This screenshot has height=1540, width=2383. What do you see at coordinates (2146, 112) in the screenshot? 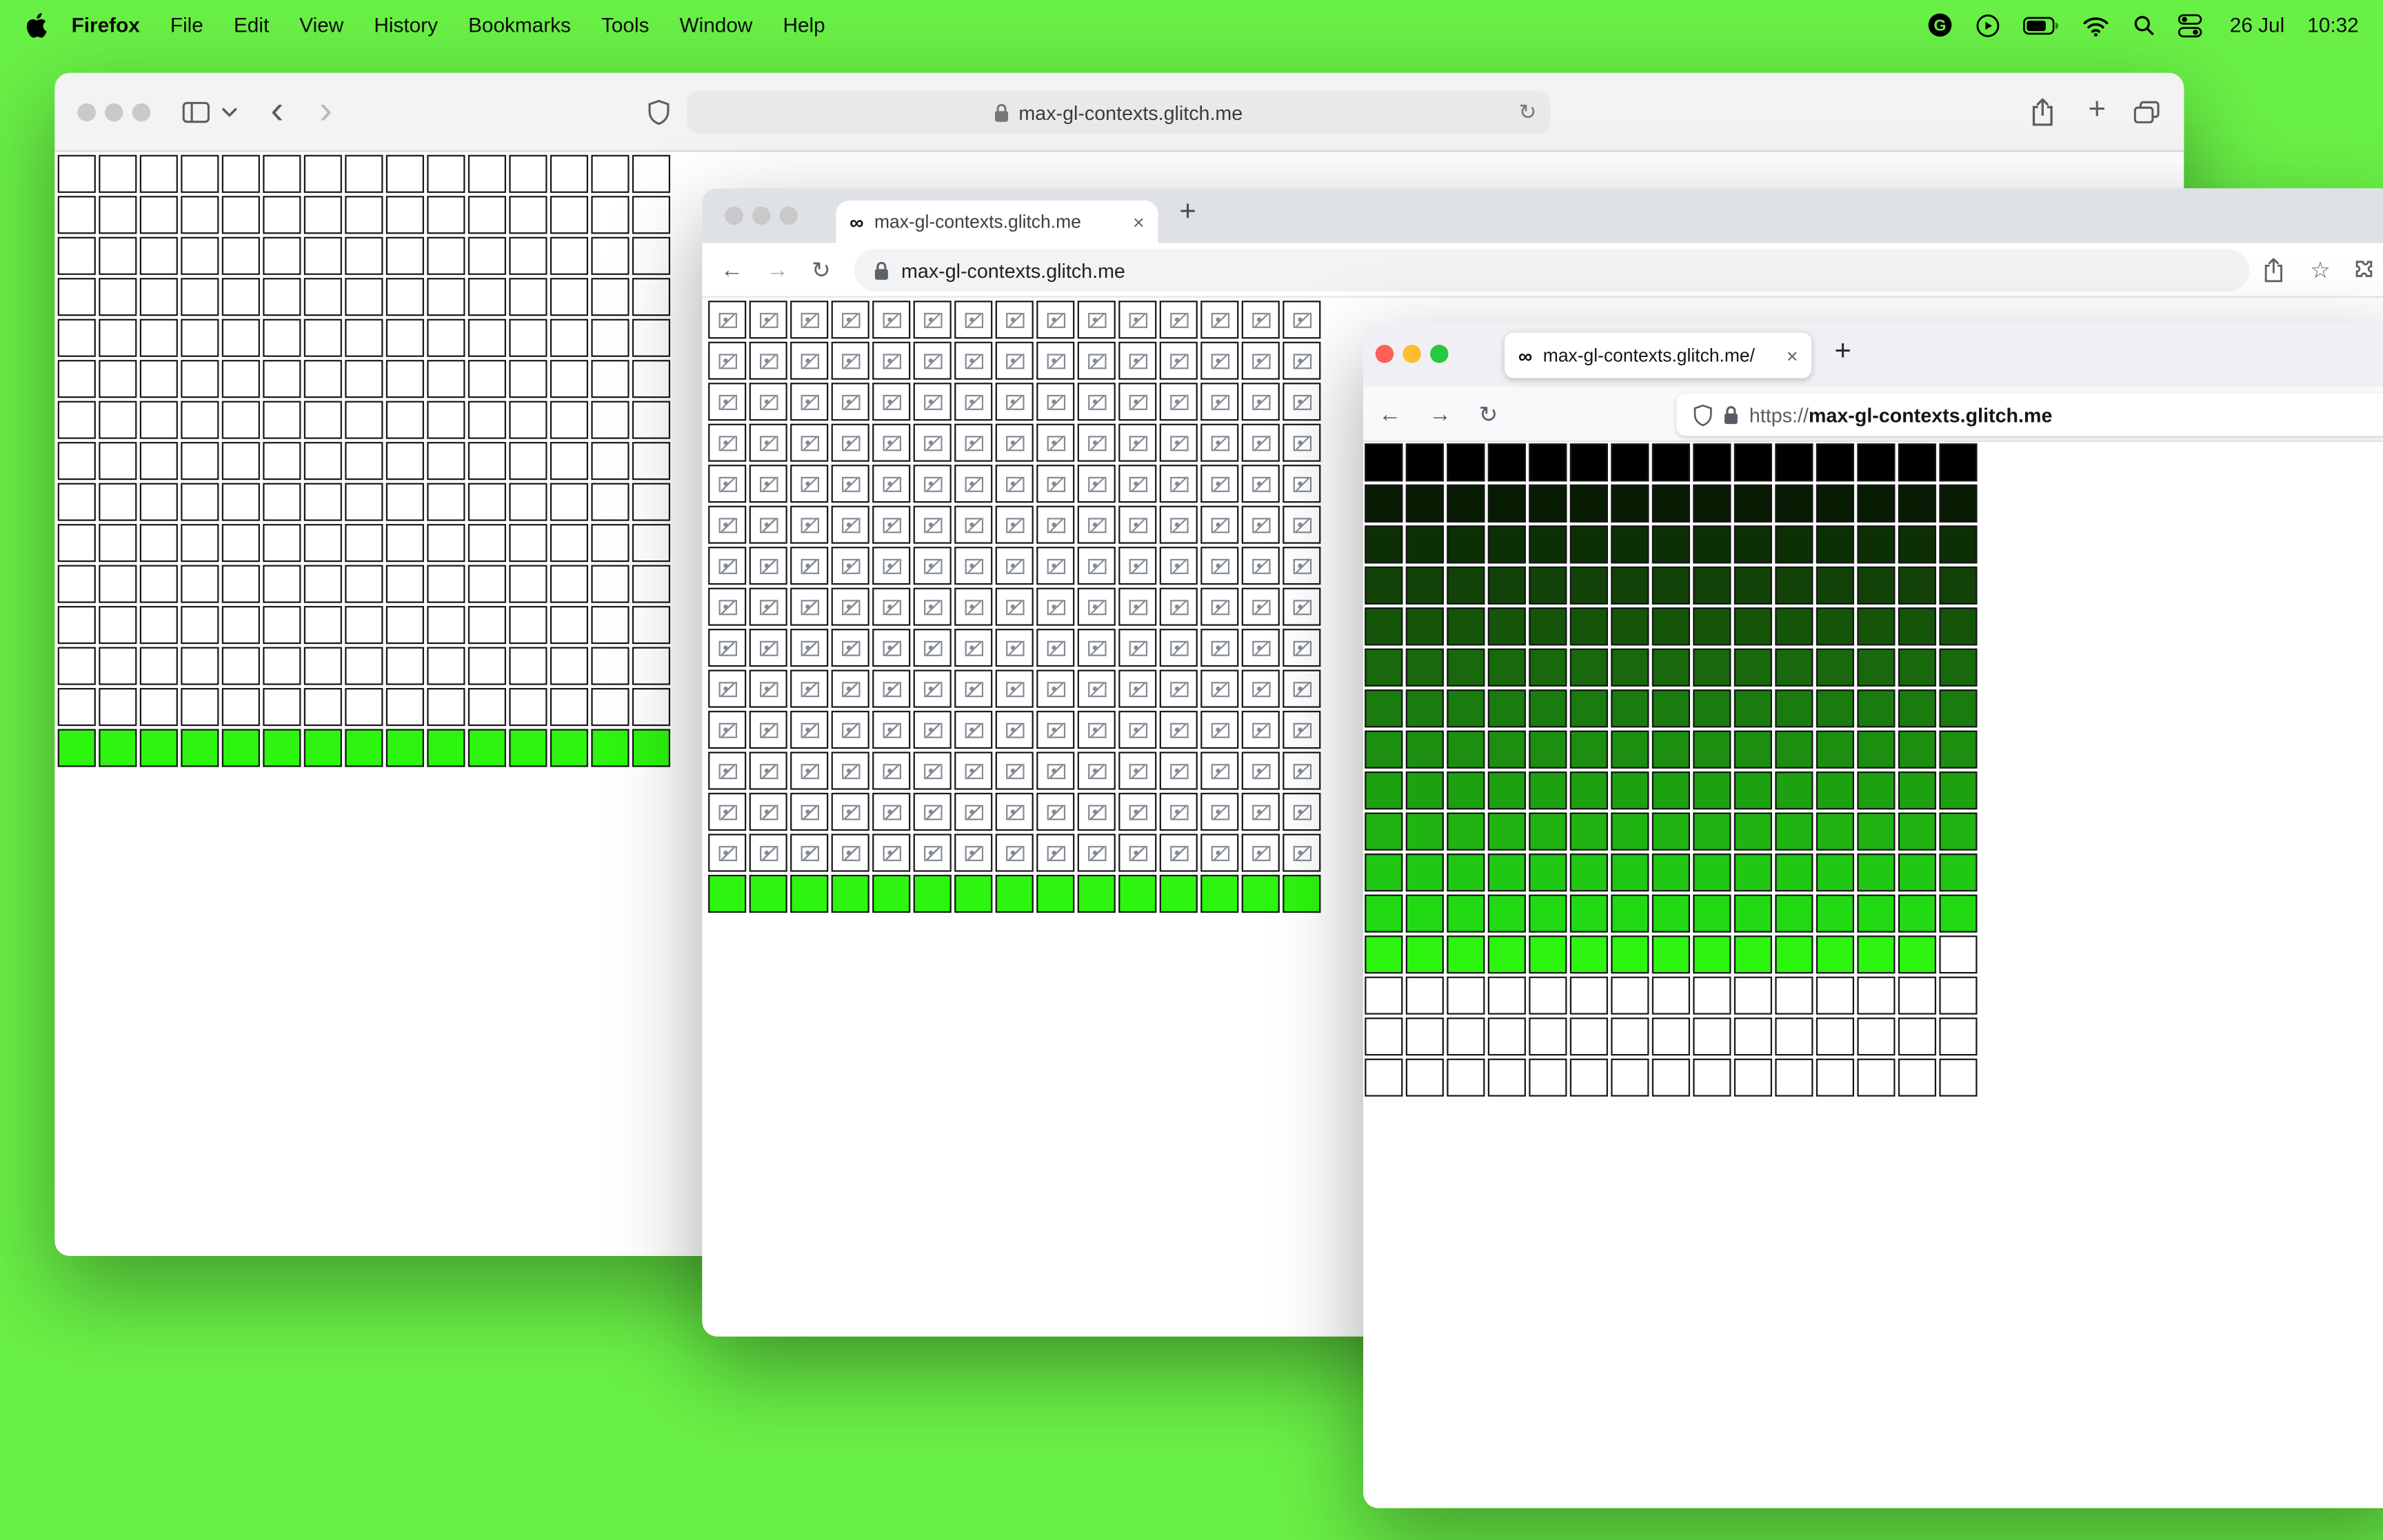
I see `tab-overview-icon` at bounding box center [2146, 112].